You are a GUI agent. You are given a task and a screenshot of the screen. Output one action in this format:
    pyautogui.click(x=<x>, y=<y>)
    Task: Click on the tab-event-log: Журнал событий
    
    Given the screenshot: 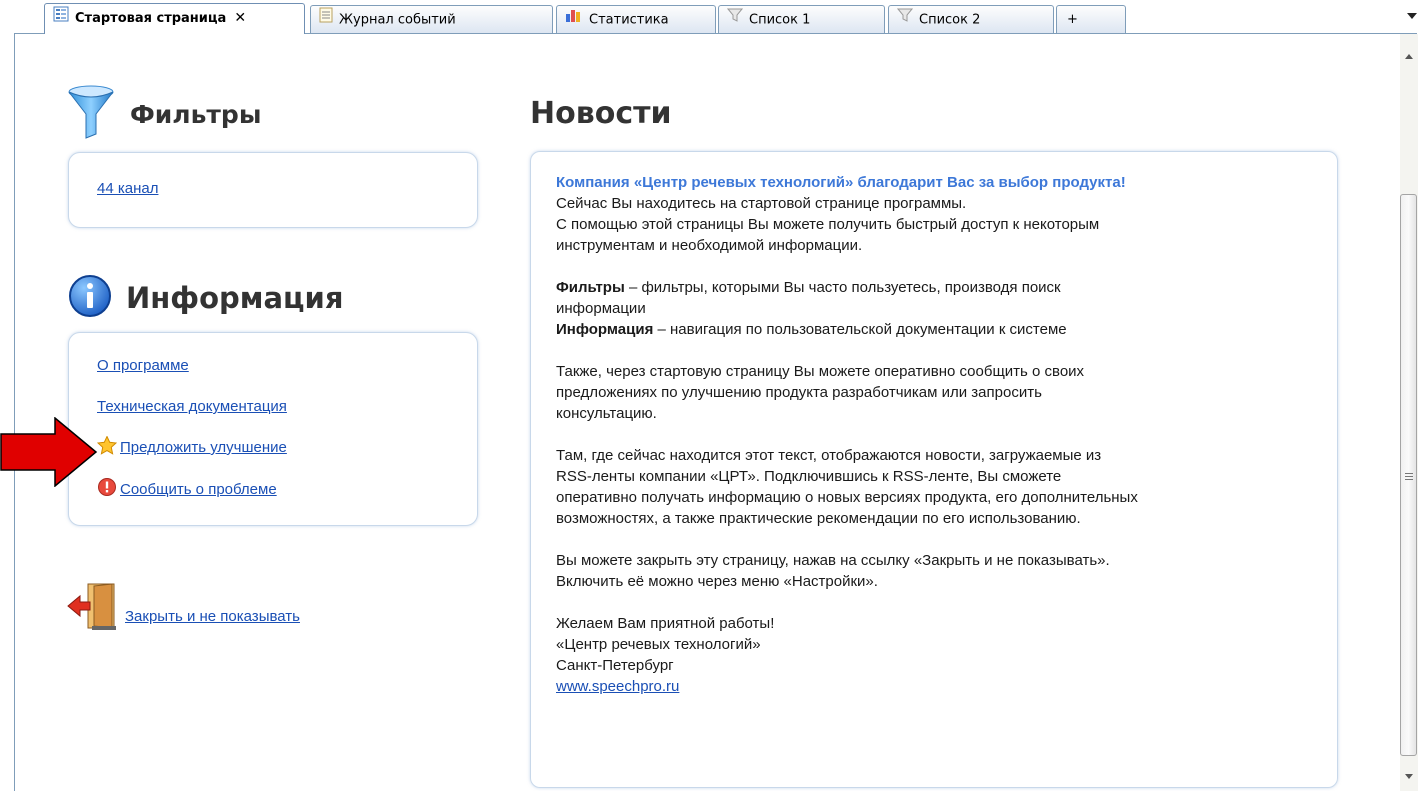 What is the action you would take?
    pyautogui.click(x=431, y=19)
    